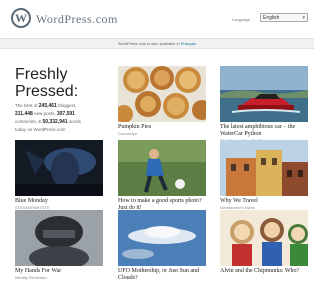  Describe the element at coordinates (41, 74) in the screenshot. I see `freshly-pressed-line1: Freshly` at that location.